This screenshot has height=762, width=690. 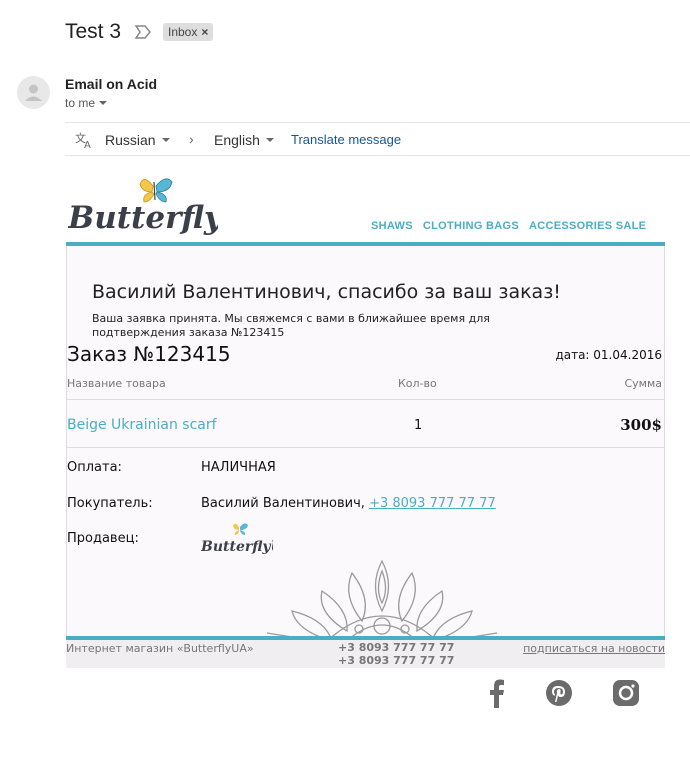 I want to click on item-name-link: Beige Ukrainian scarf, so click(x=142, y=425).